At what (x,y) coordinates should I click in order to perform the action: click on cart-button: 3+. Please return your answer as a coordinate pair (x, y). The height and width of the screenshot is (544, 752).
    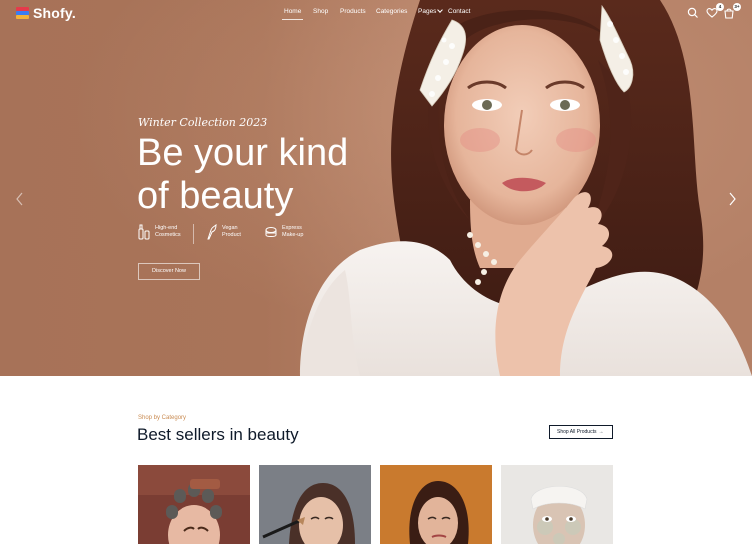
    Looking at the image, I should click on (731, 11).